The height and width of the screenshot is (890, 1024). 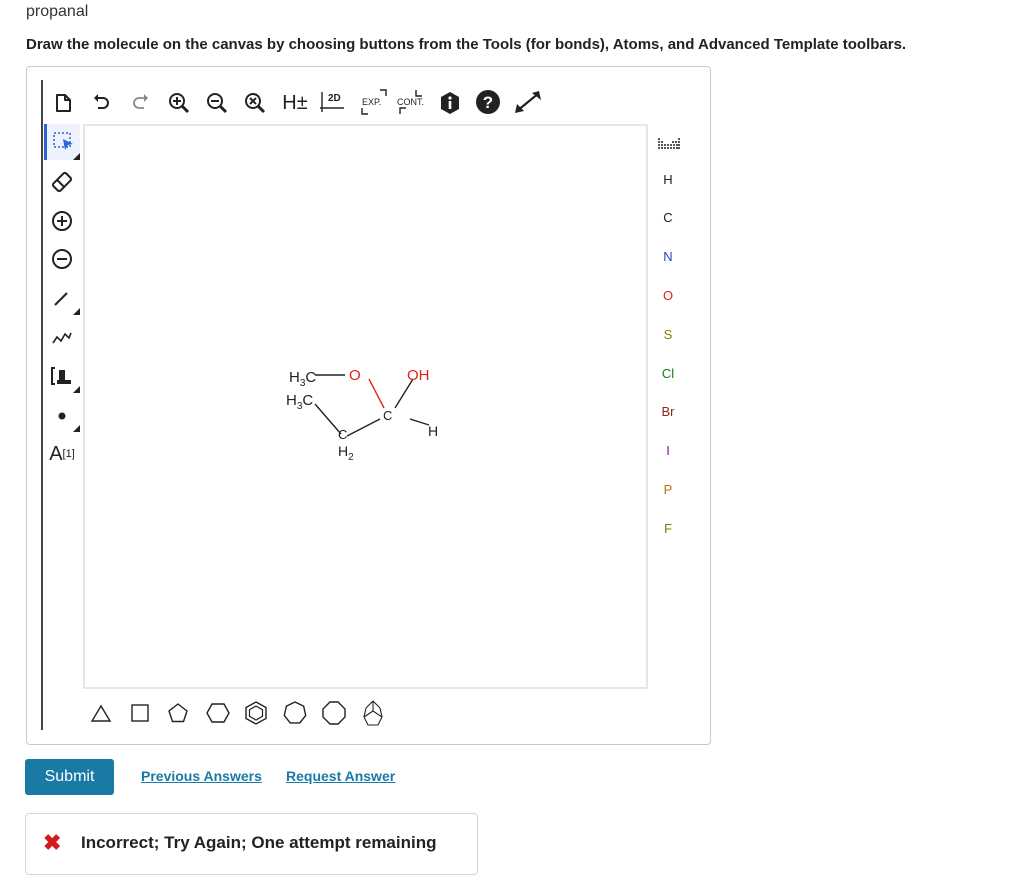 What do you see at coordinates (669, 144) in the screenshot?
I see `periodic-table-icon` at bounding box center [669, 144].